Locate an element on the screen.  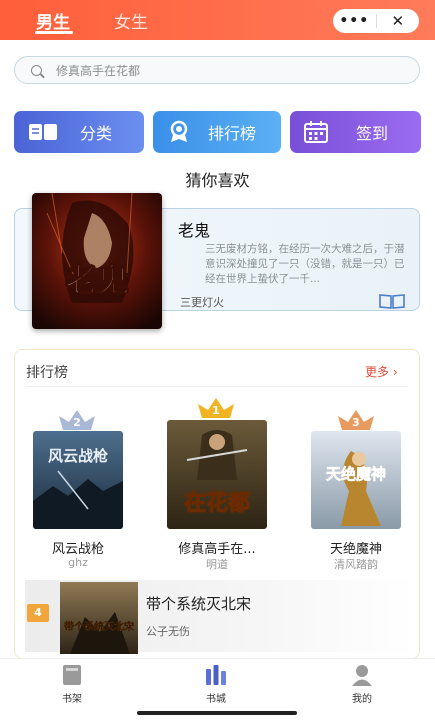
rank-1-crown: 1 is located at coordinates (216, 408).